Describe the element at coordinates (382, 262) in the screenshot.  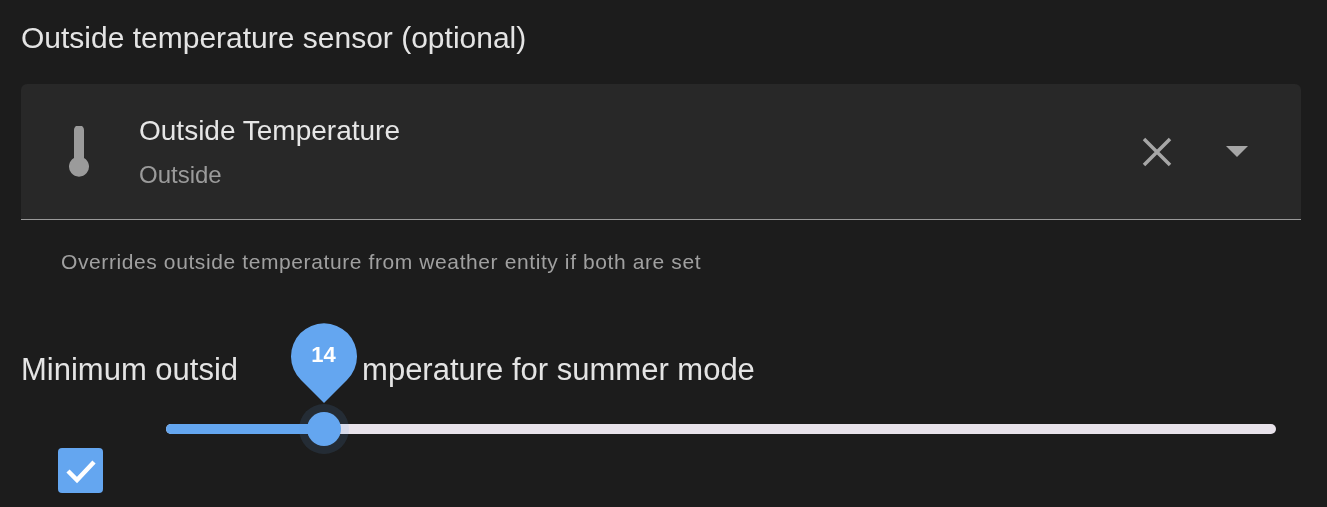
I see `helper-text: Overrides outside temperature from weather entity if both are set` at that location.